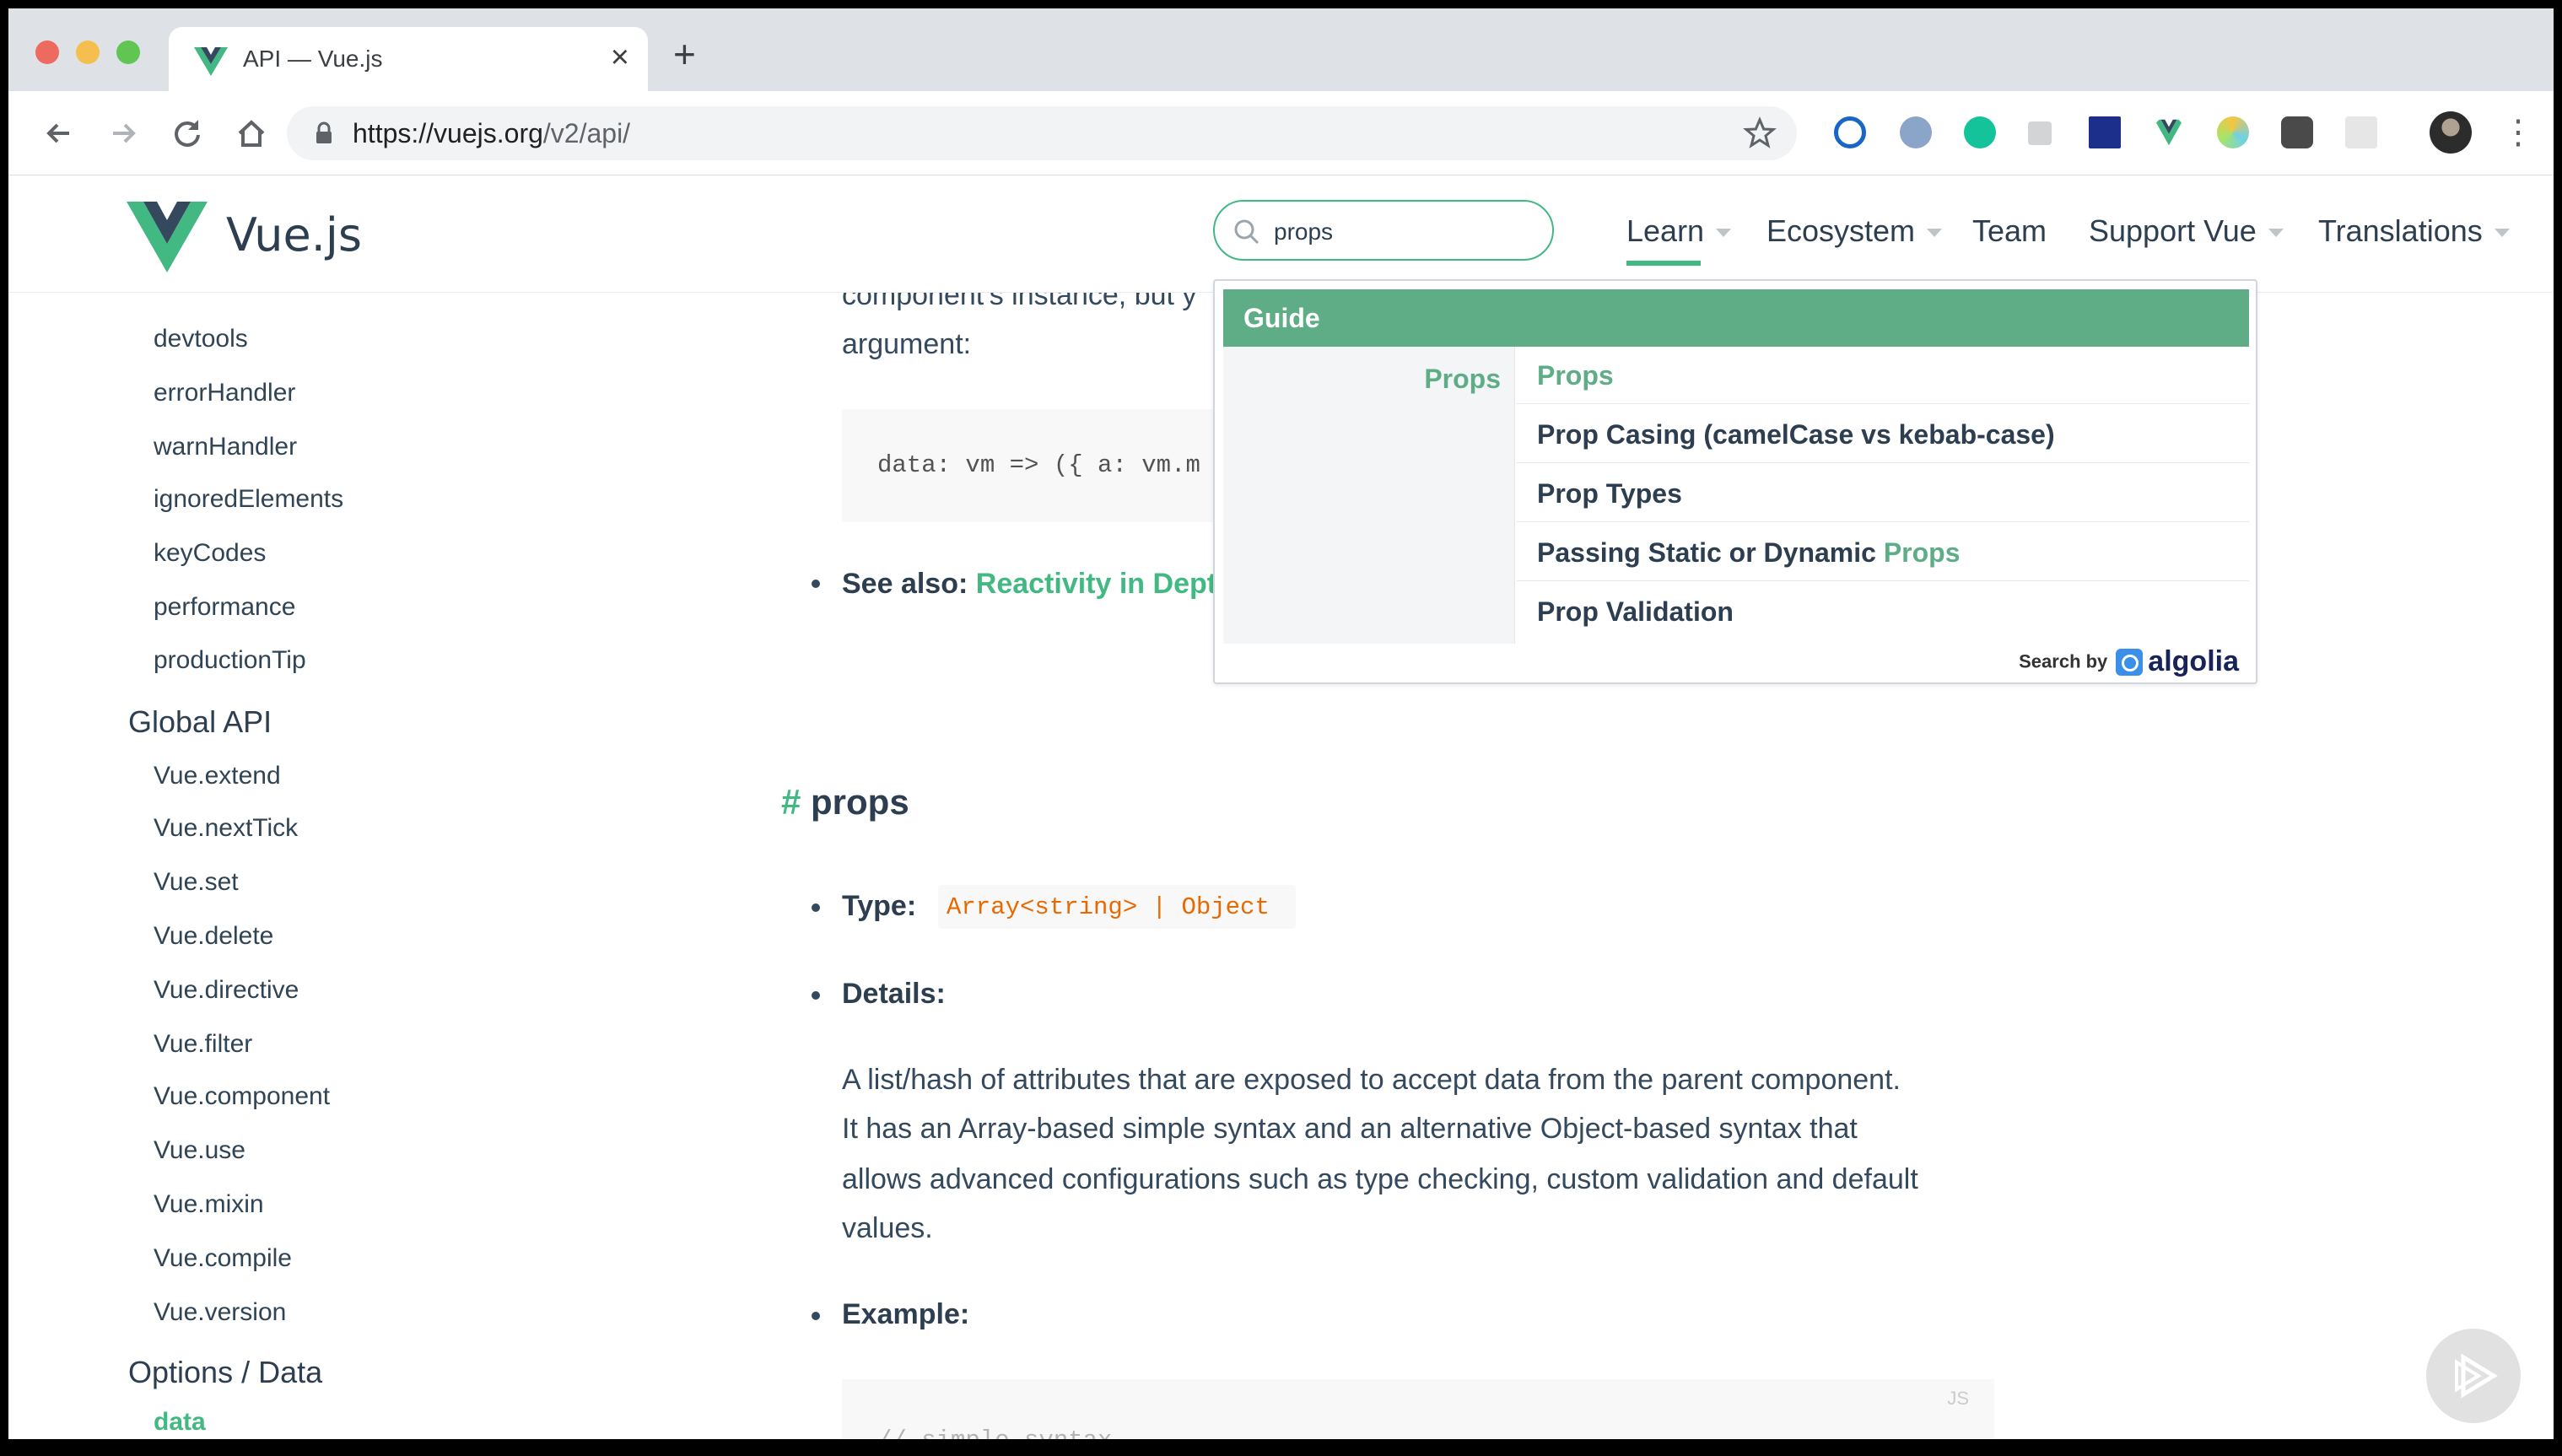  Describe the element at coordinates (226, 829) in the screenshot. I see `sidebar-item-vue-nexttick: Vue.nextTick` at that location.